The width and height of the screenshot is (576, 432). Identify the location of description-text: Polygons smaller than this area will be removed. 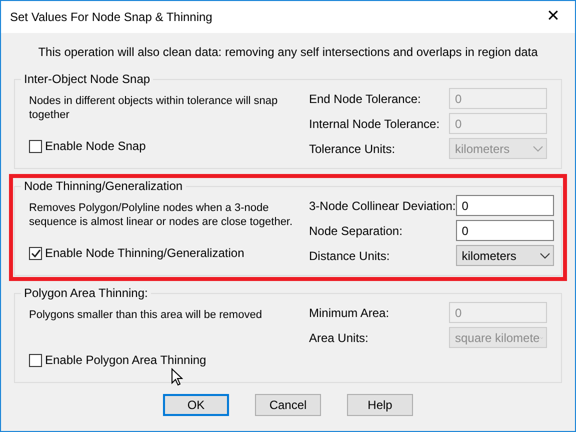
(146, 315).